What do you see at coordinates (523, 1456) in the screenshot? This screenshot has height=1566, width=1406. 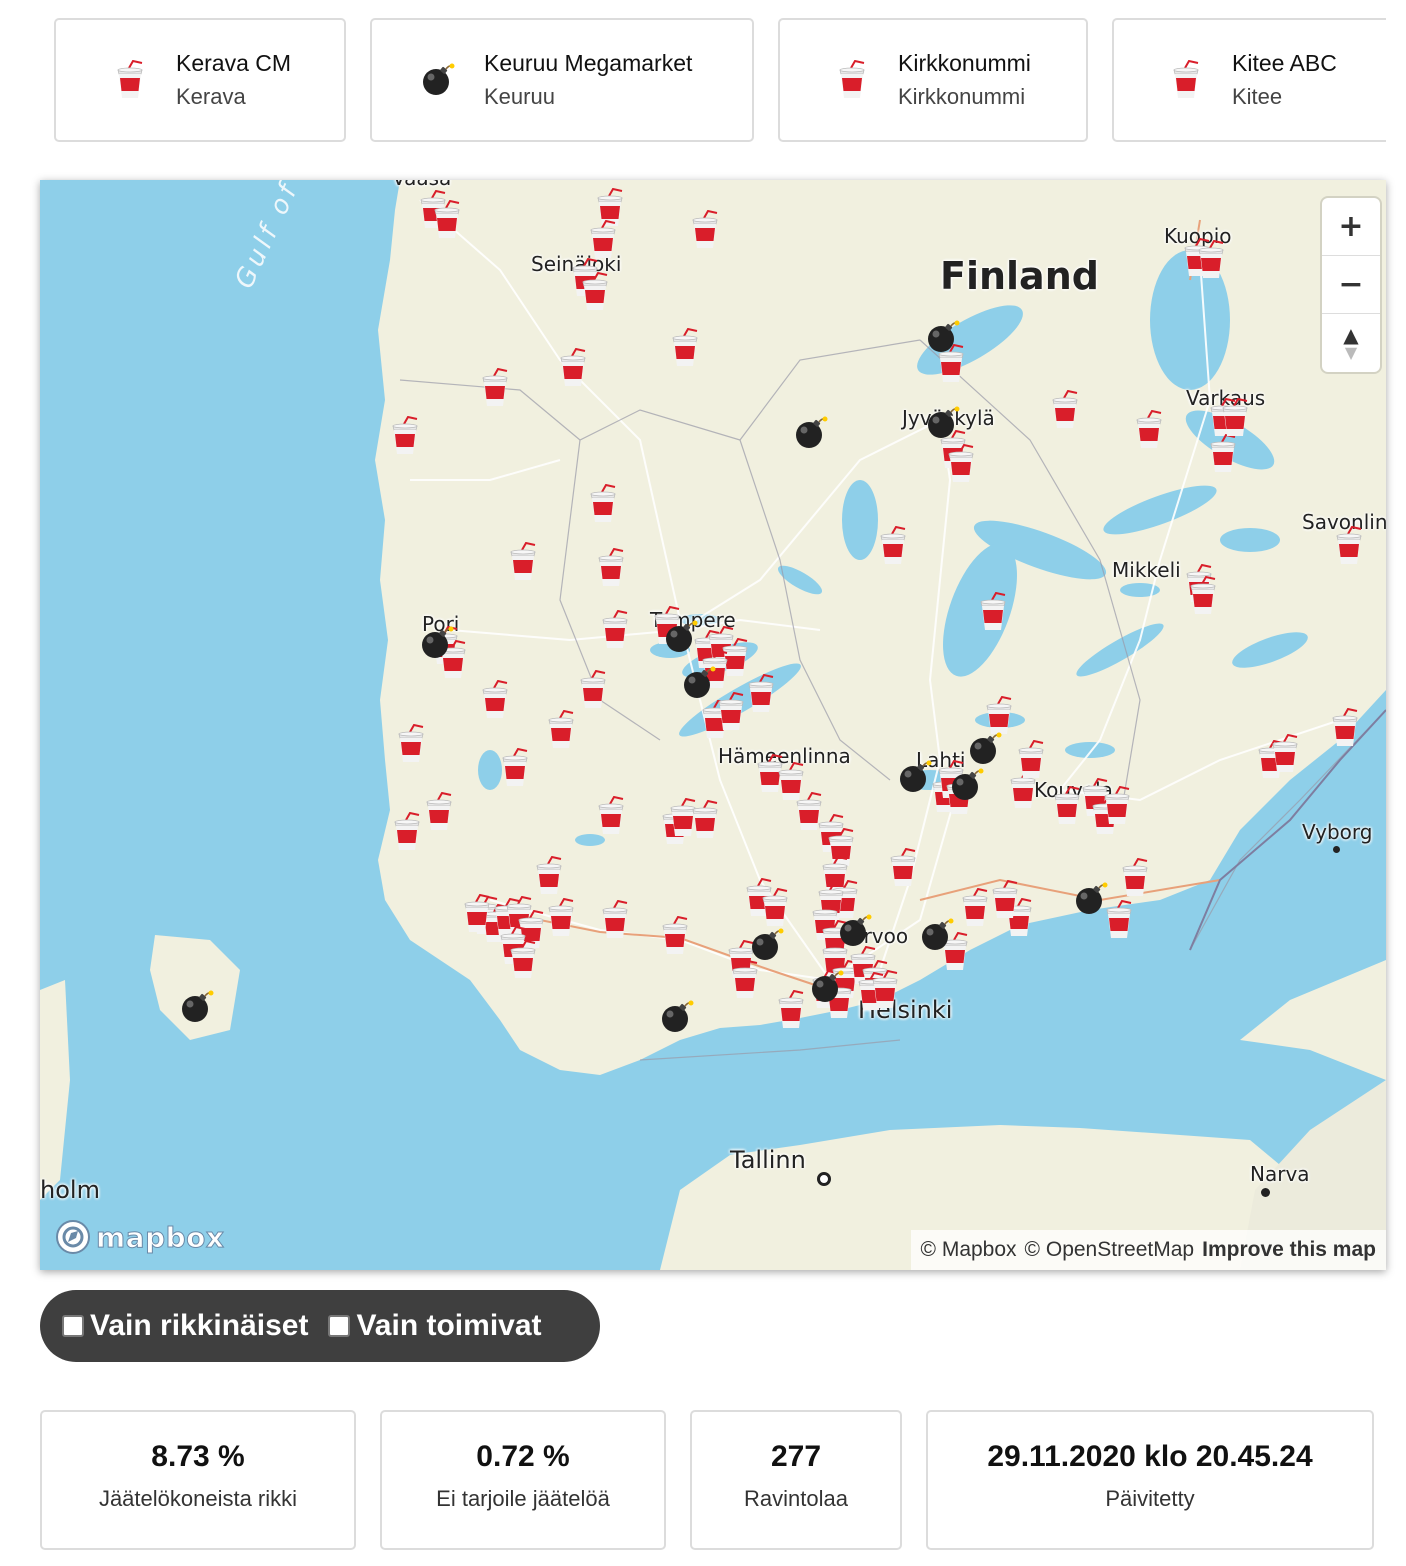 I see `stat-value: 0.72 %` at bounding box center [523, 1456].